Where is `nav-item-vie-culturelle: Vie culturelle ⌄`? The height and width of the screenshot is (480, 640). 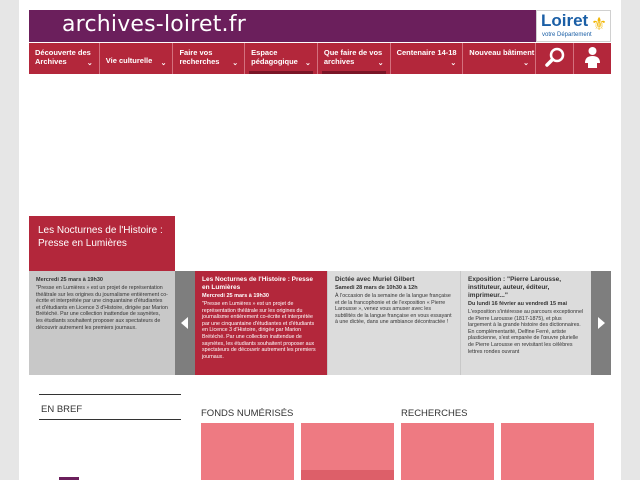
nav-item-vie-culturelle: Vie culturelle ⌄ is located at coordinates (137, 58).